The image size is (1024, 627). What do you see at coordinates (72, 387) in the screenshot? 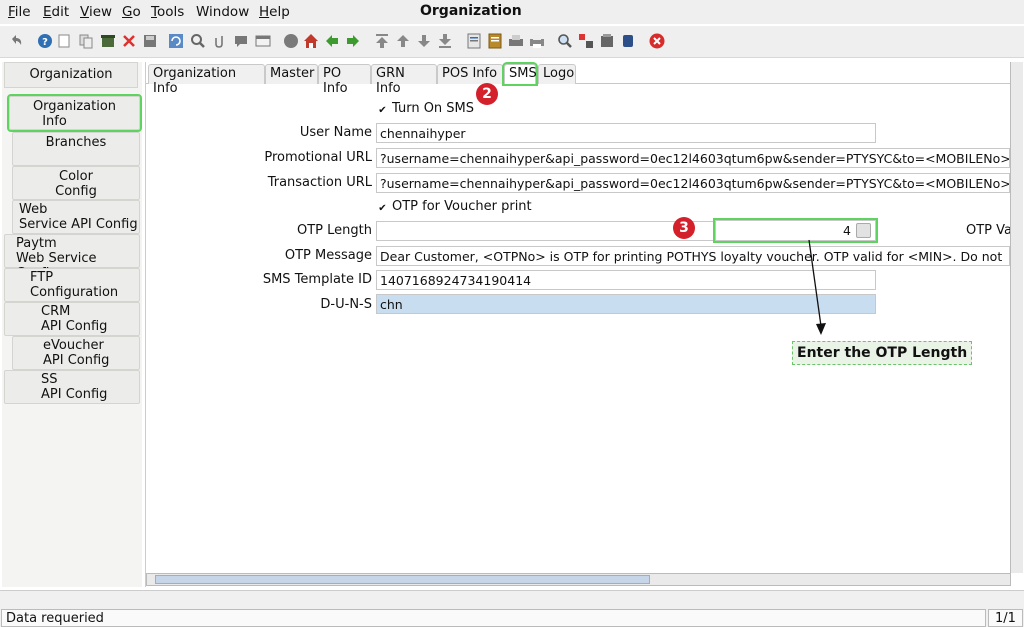
I see `nav-item-ss-api-config: SS API Config` at bounding box center [72, 387].